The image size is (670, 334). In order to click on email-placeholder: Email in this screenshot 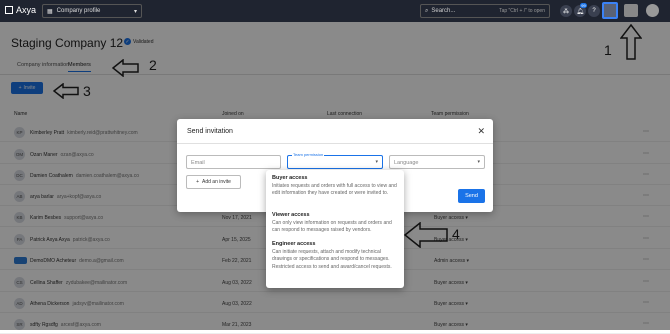, I will do `click(198, 163)`.